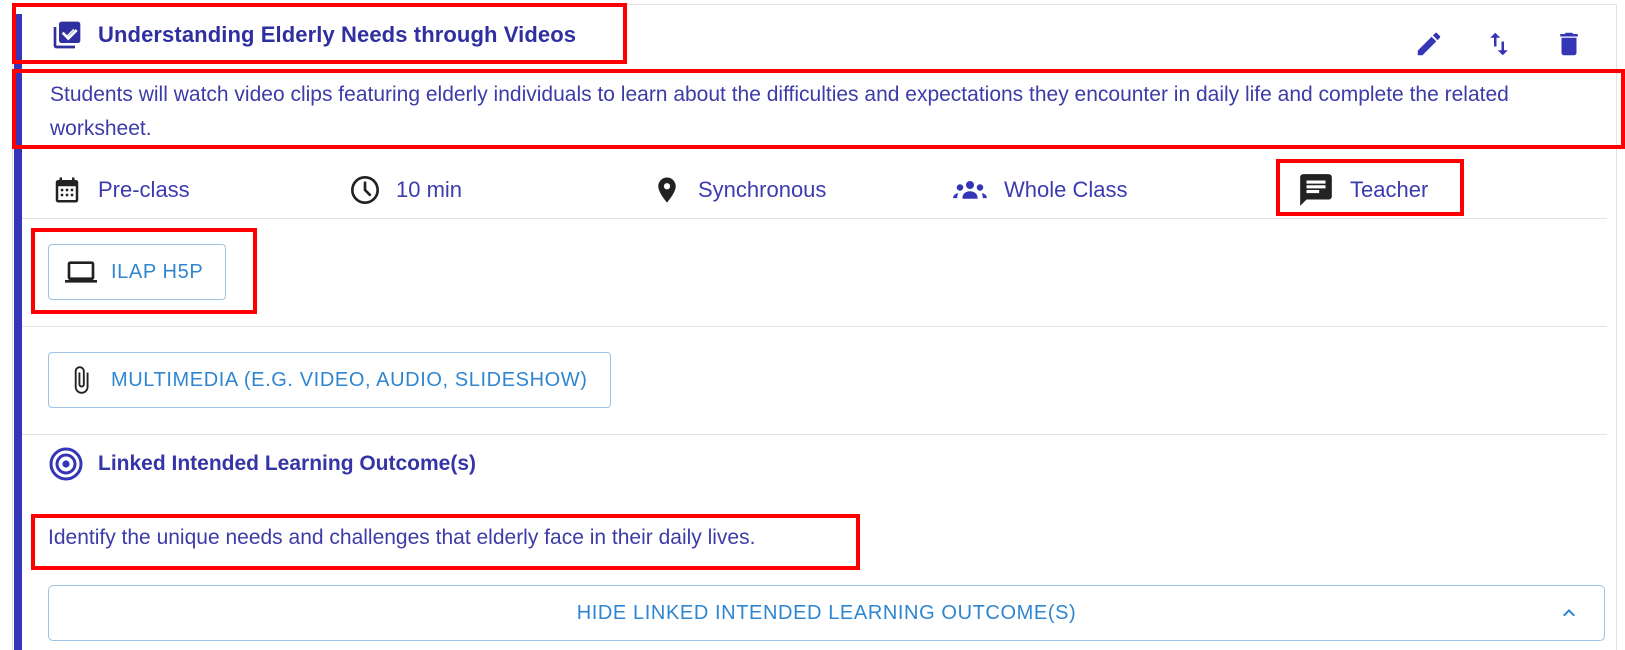 The width and height of the screenshot is (1625, 650). Describe the element at coordinates (18, 332) in the screenshot. I see `accent-bar` at that location.